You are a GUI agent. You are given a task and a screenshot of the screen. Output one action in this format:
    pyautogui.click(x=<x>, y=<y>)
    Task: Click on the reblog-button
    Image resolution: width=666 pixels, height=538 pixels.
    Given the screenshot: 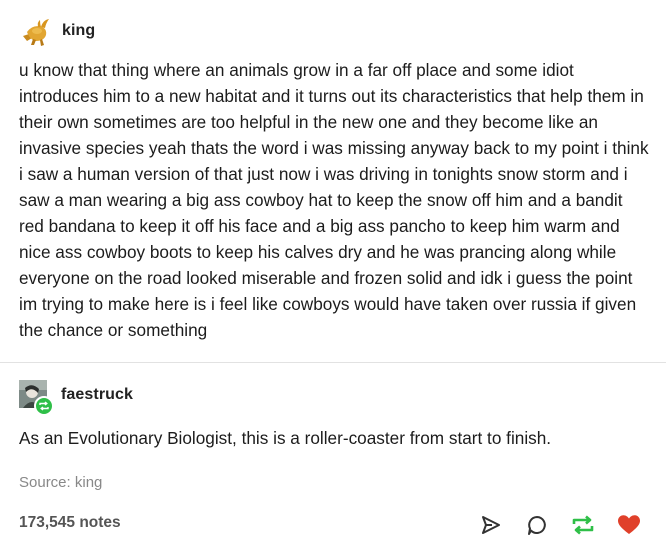 What is the action you would take?
    pyautogui.click(x=583, y=525)
    